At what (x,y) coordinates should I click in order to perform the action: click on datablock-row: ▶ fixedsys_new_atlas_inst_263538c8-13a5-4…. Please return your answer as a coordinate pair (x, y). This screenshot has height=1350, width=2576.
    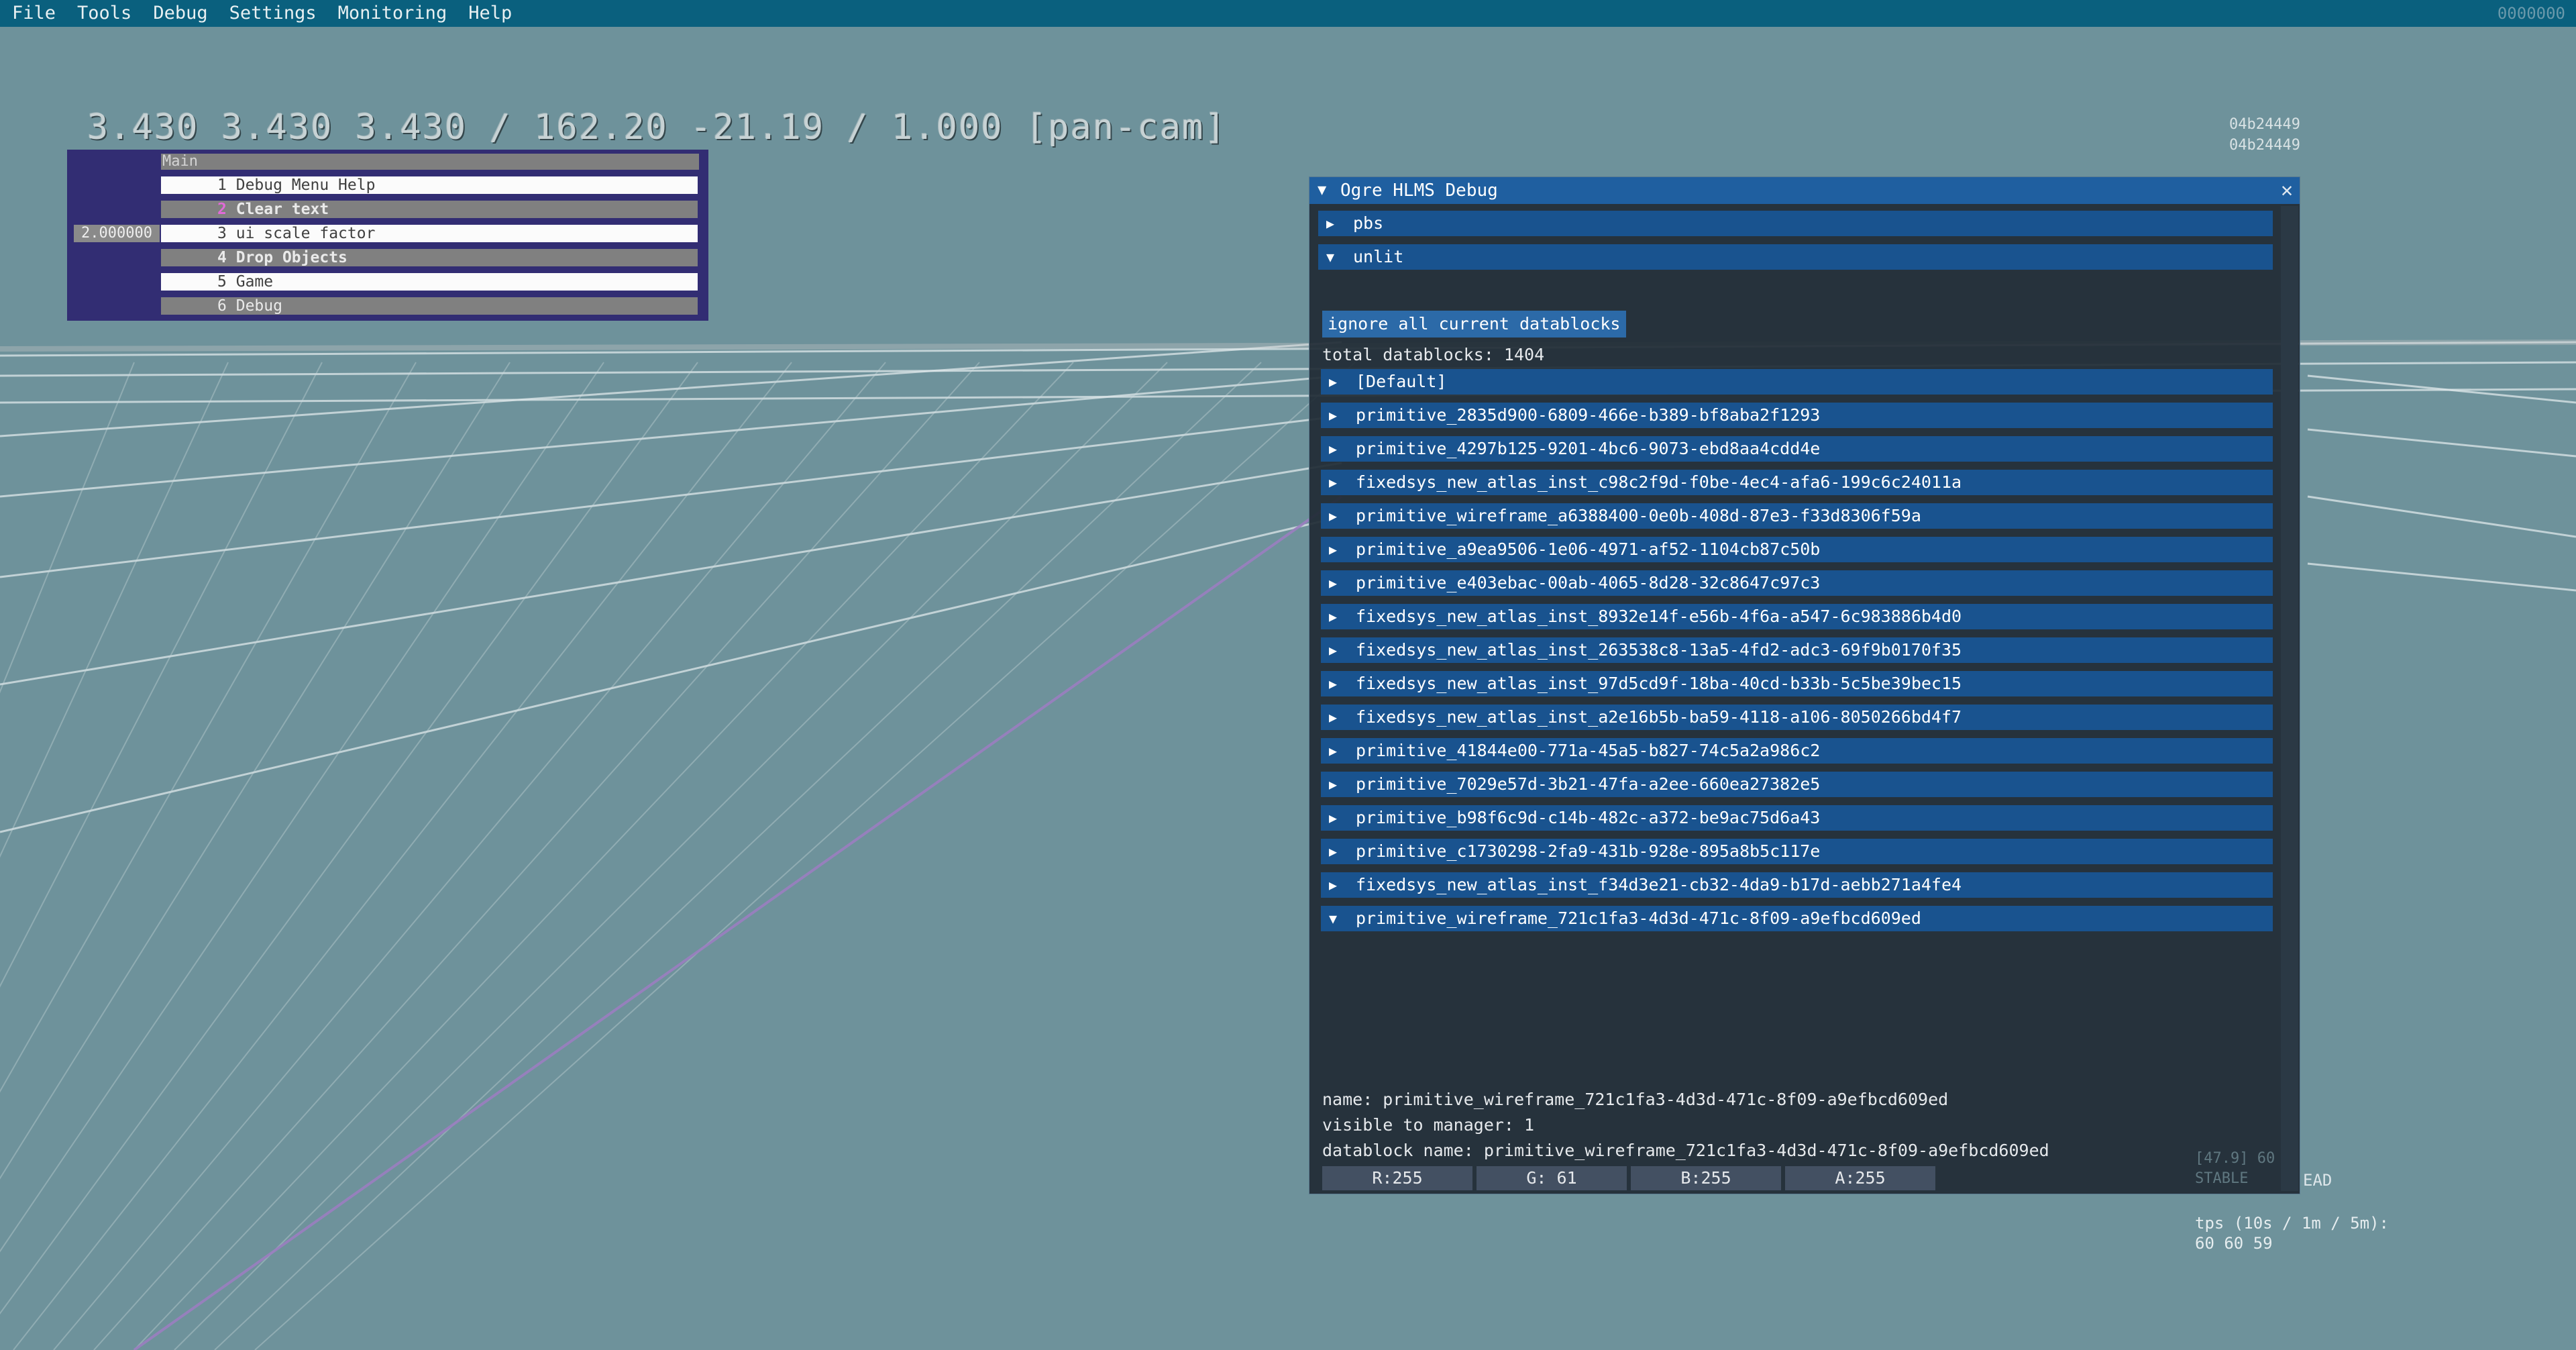
    Looking at the image, I should click on (1797, 650).